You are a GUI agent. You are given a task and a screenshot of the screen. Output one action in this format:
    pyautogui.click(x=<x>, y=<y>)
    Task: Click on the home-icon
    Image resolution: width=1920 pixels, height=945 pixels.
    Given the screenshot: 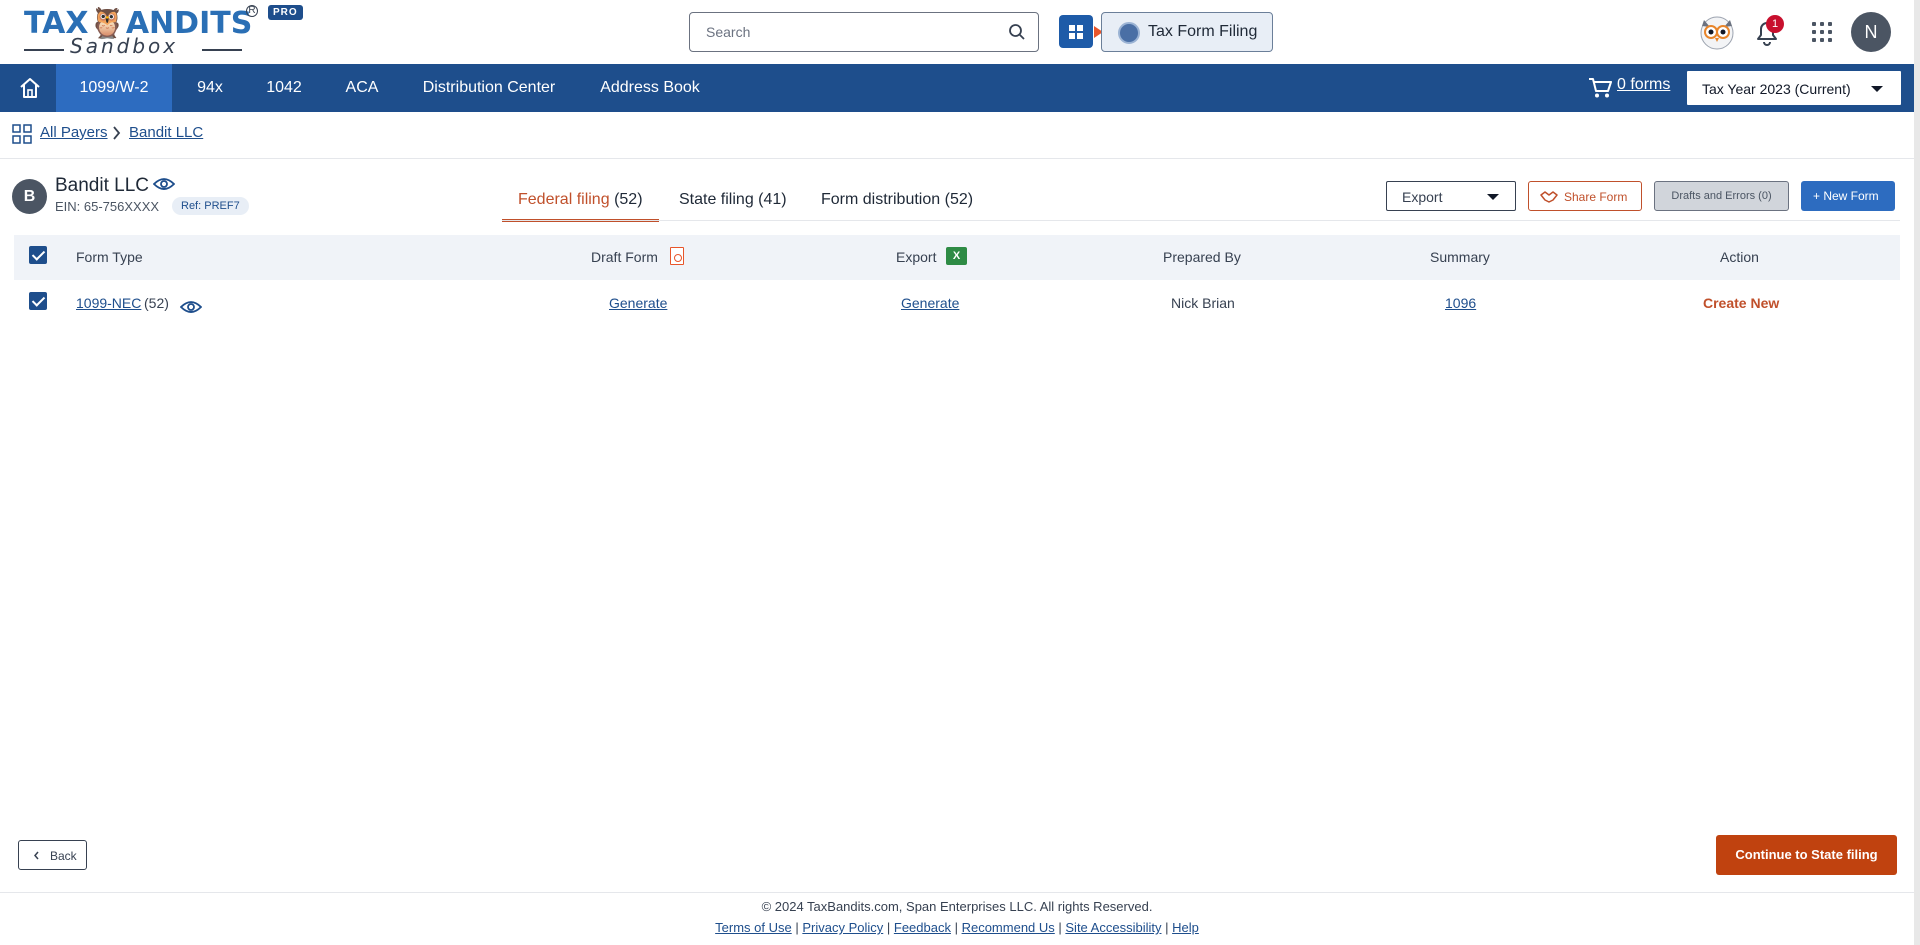 What is the action you would take?
    pyautogui.click(x=30, y=88)
    